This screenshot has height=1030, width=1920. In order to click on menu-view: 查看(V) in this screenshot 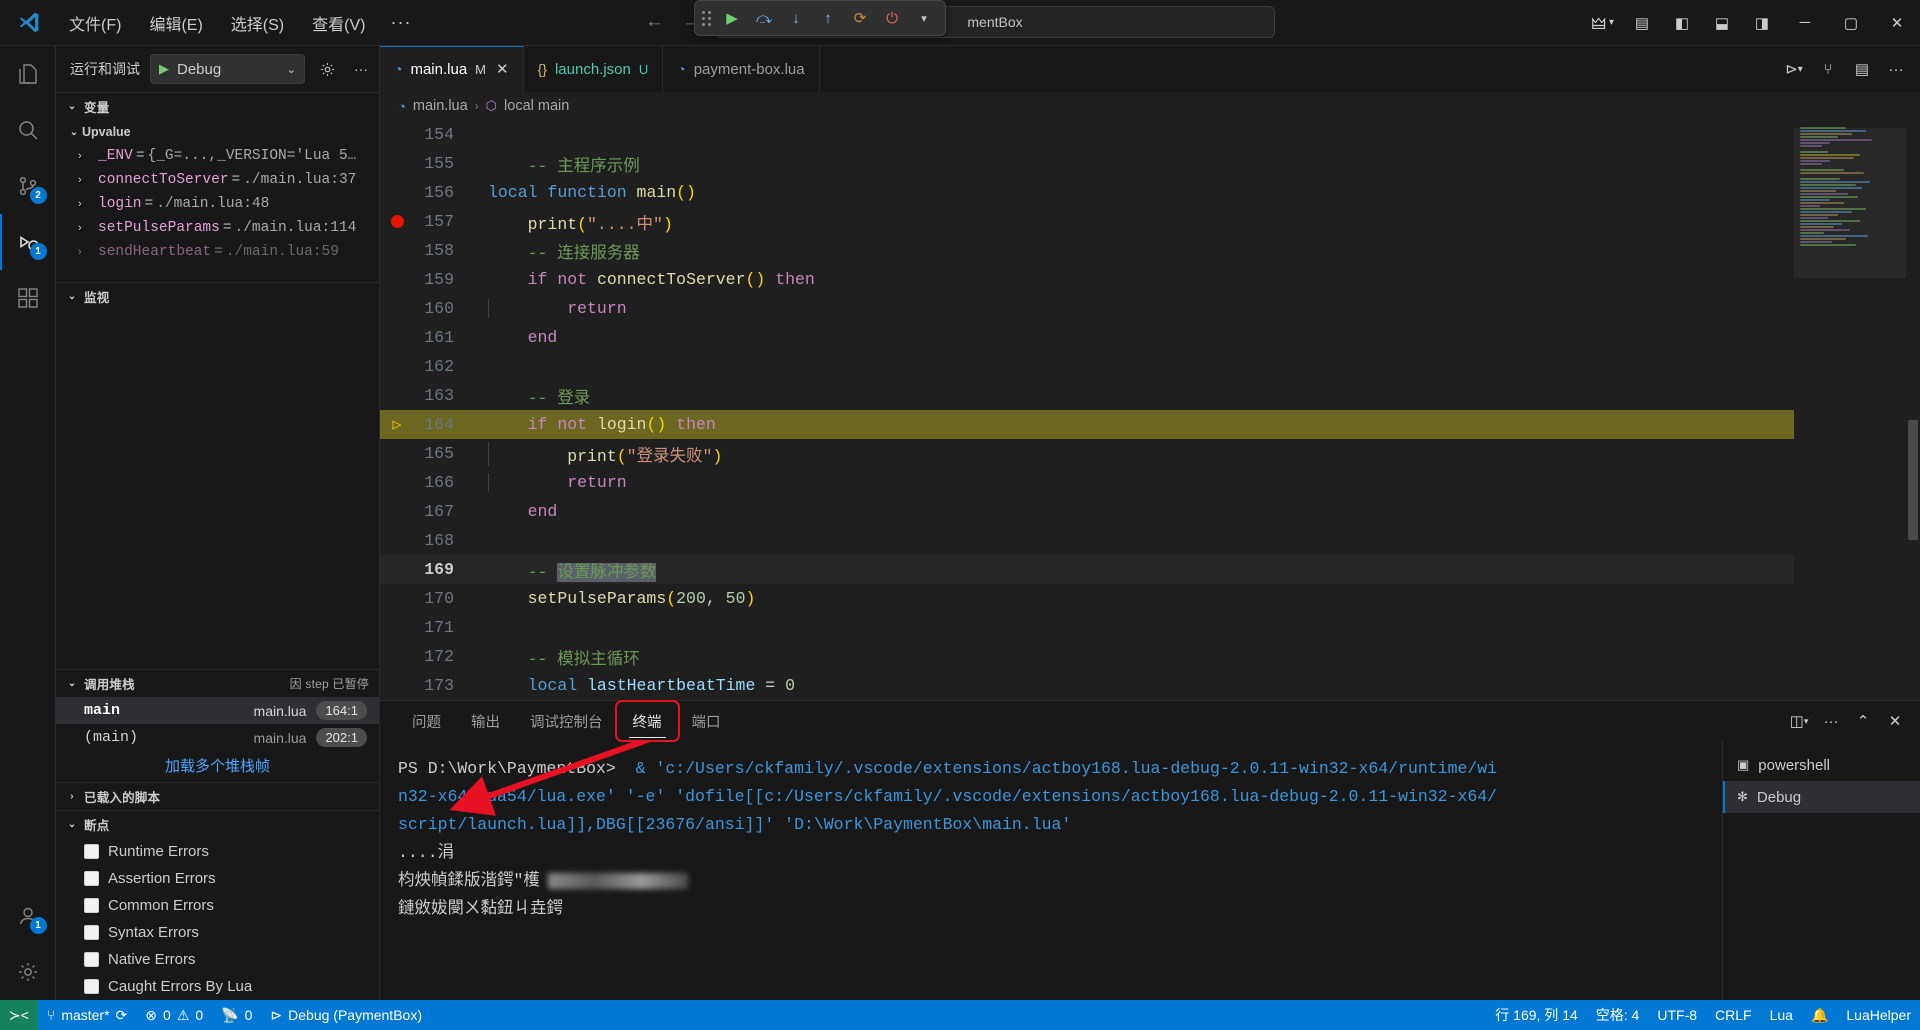, I will do `click(338, 23)`.